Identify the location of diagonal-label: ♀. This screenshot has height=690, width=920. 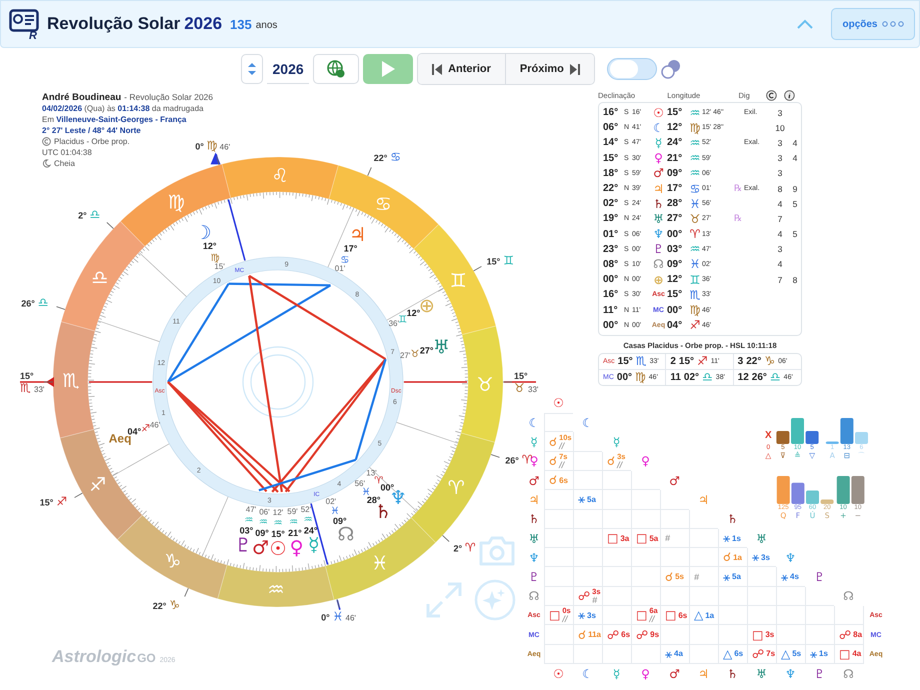
(645, 461).